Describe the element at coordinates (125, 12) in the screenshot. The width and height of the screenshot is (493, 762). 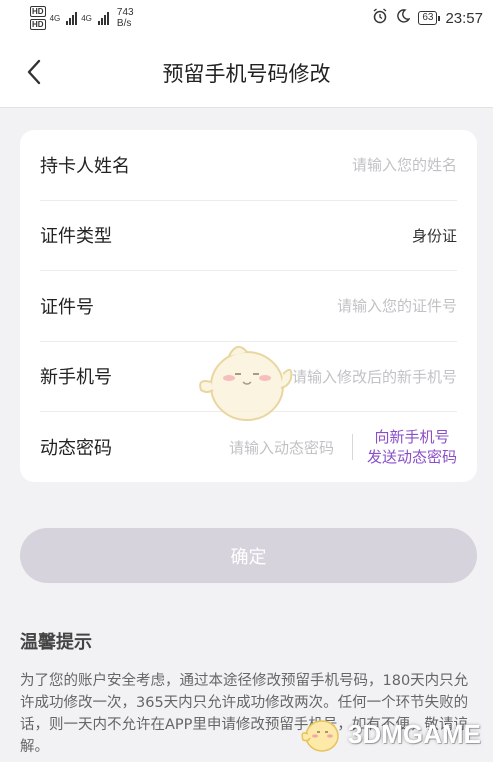
I see `speed-value: 743` at that location.